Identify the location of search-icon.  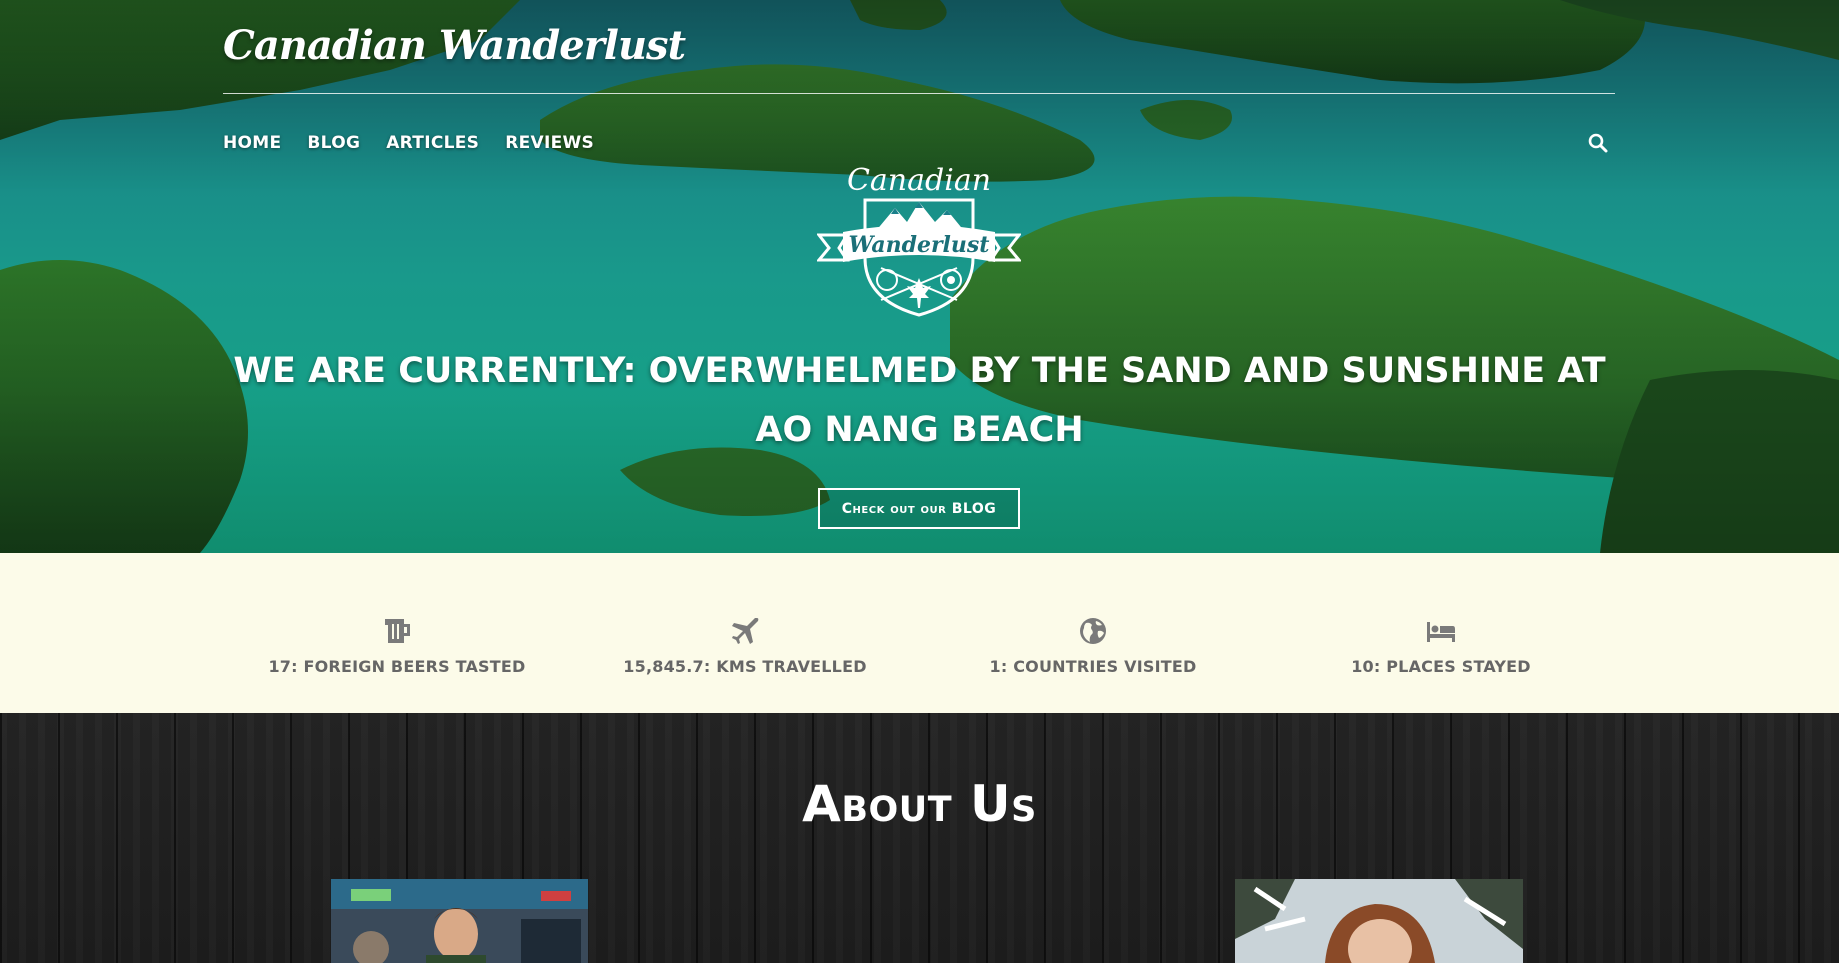
(1598, 143).